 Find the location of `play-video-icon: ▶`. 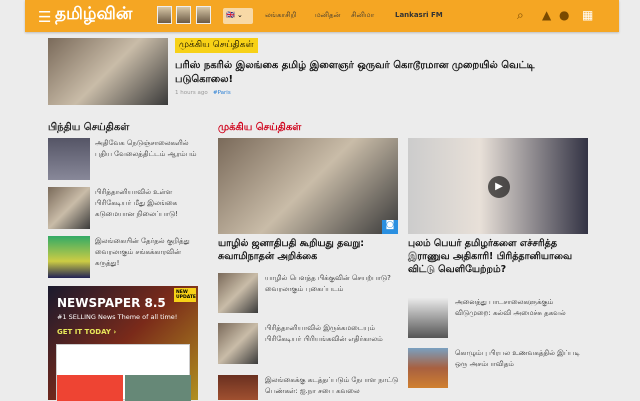

play-video-icon: ▶ is located at coordinates (499, 187).